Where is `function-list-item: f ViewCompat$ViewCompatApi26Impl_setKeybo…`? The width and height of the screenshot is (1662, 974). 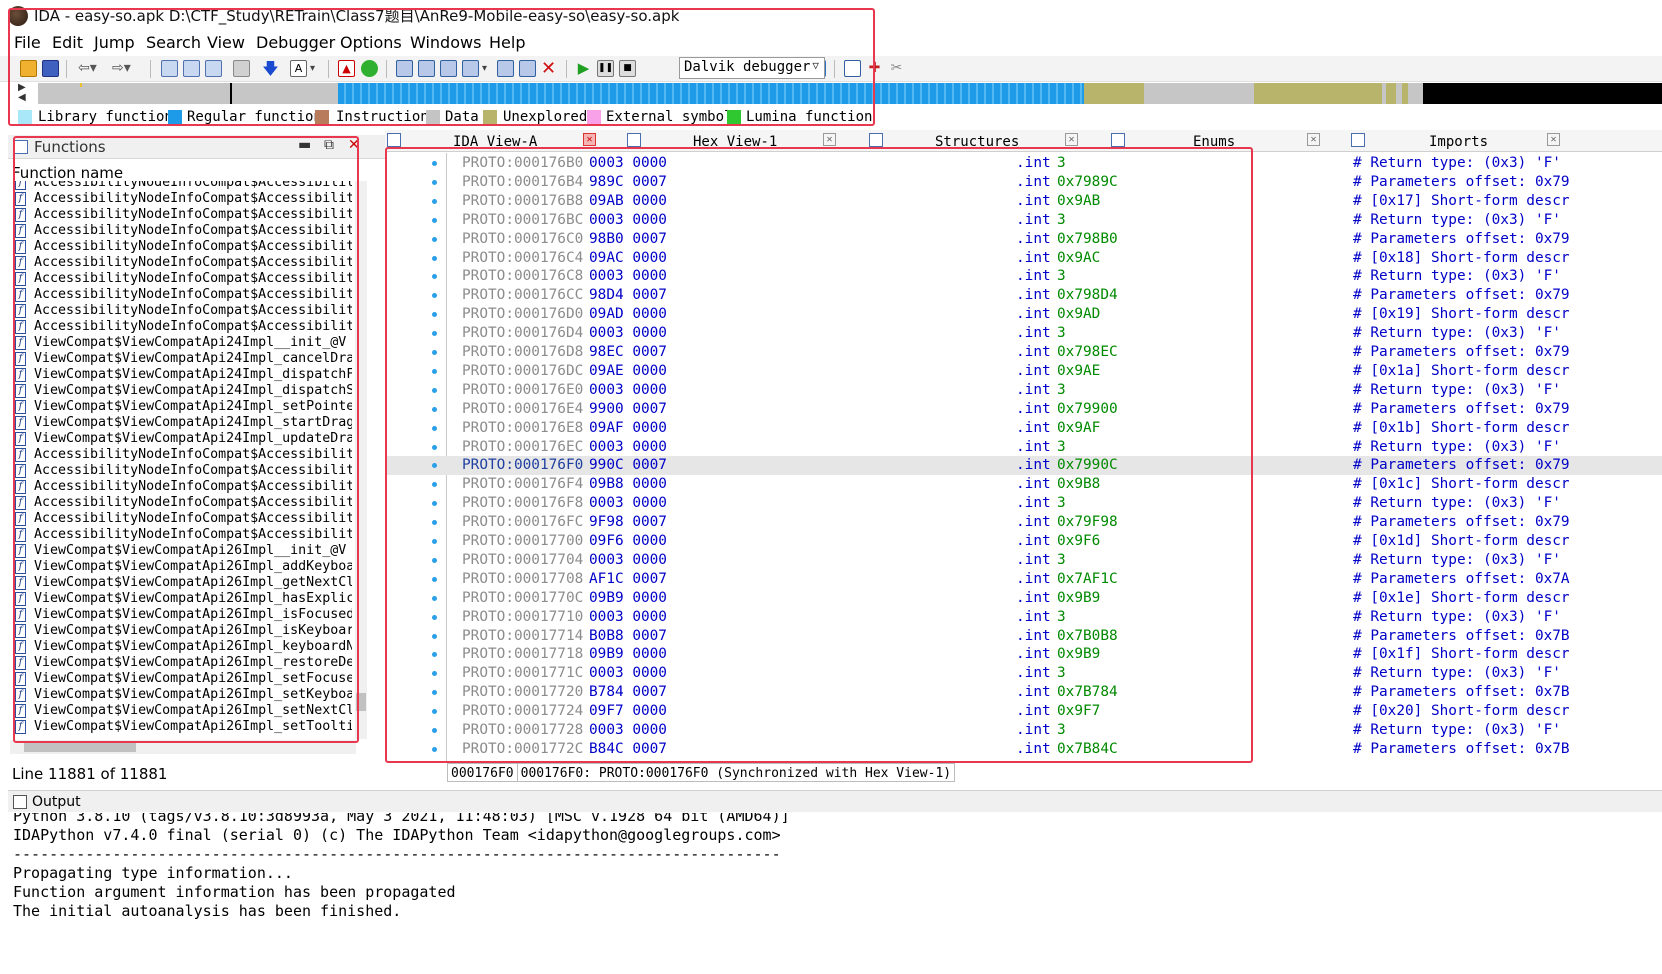 function-list-item: f ViewCompat$ViewCompatApi26Impl_setKeybo… is located at coordinates (182, 695).